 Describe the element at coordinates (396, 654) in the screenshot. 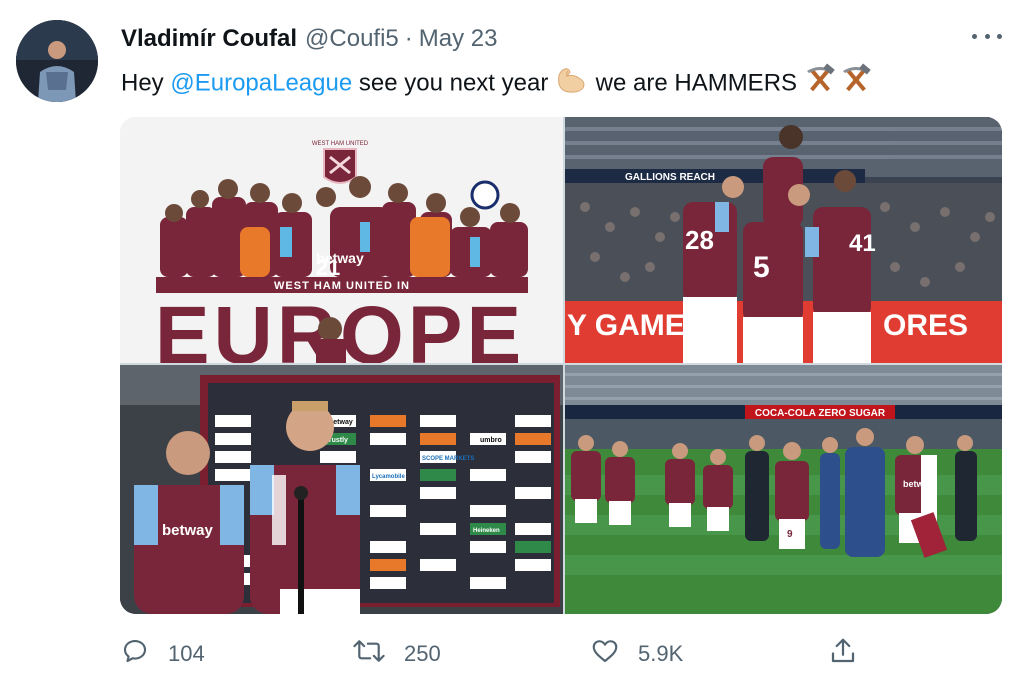

I see `retweet-button: 250` at that location.